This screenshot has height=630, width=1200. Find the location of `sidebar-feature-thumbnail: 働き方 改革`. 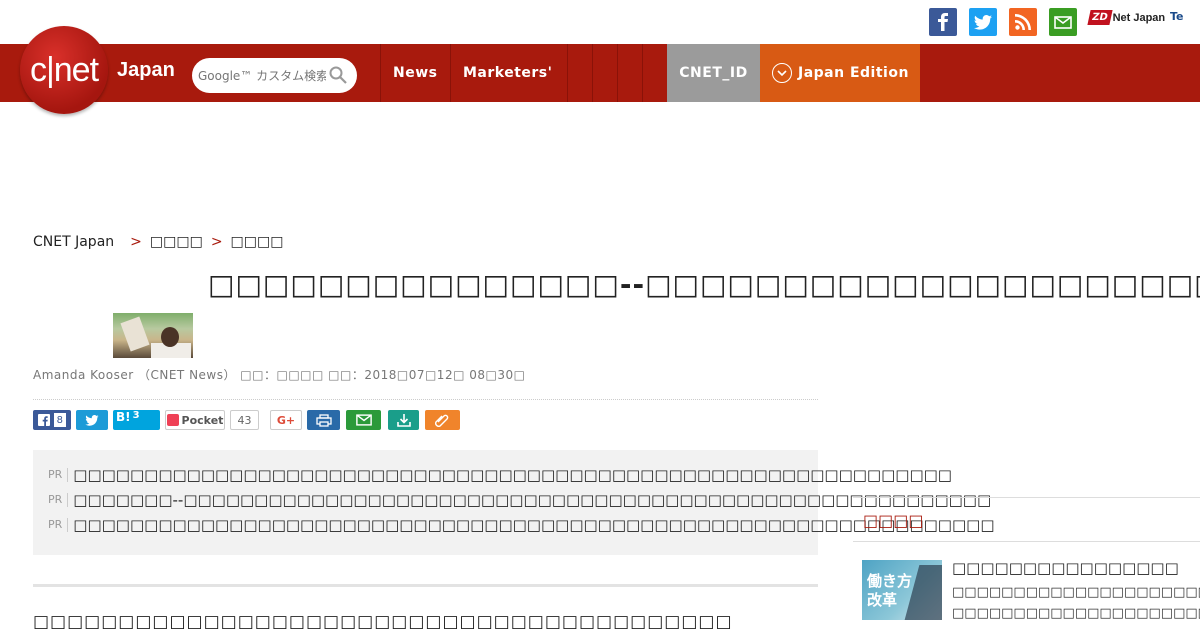

sidebar-feature-thumbnail: 働き方 改革 is located at coordinates (902, 590).